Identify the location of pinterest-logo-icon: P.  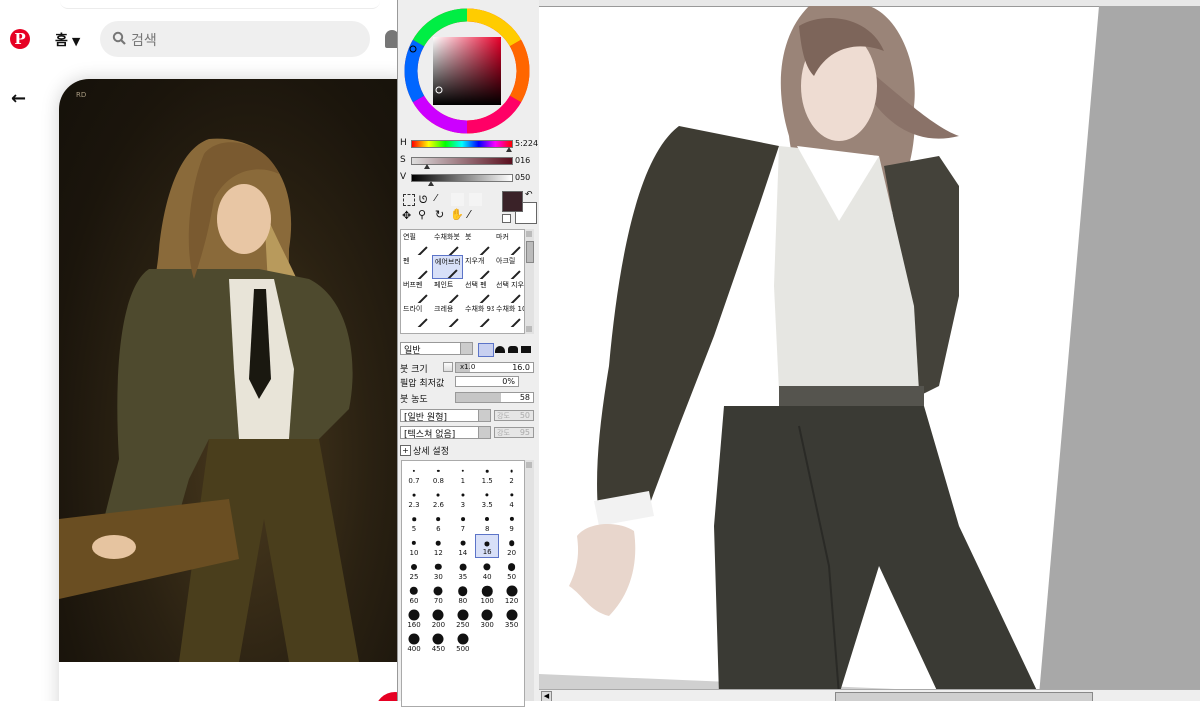
(20, 39).